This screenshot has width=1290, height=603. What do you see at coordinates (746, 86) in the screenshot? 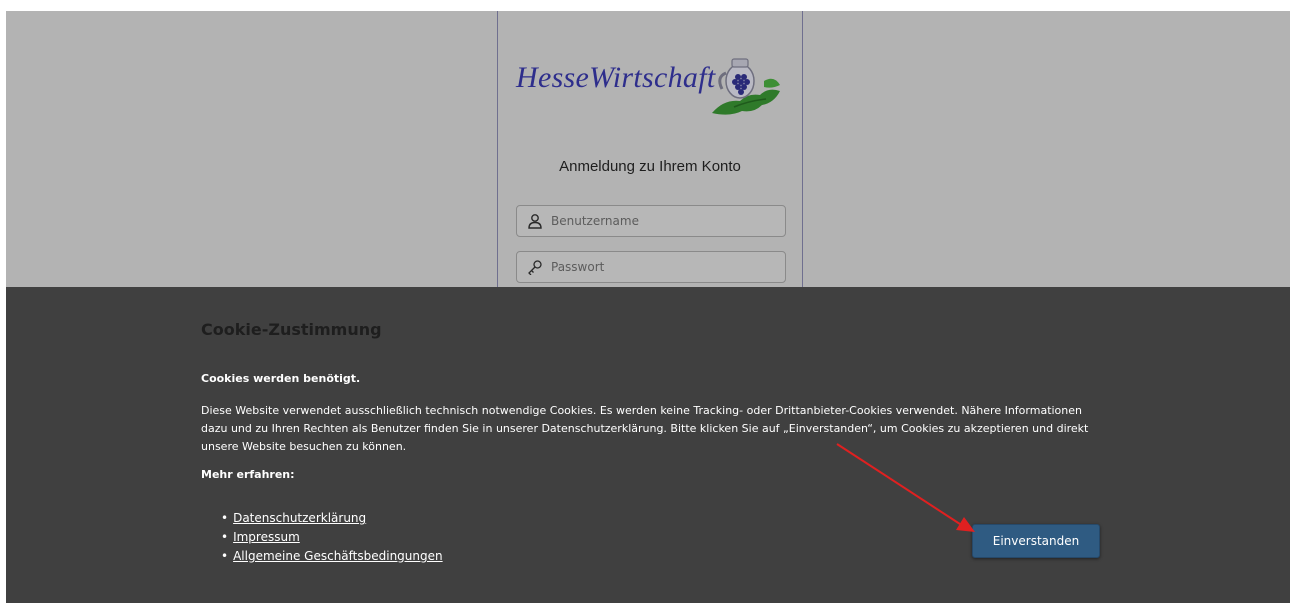
I see `jug-grapes-icon` at bounding box center [746, 86].